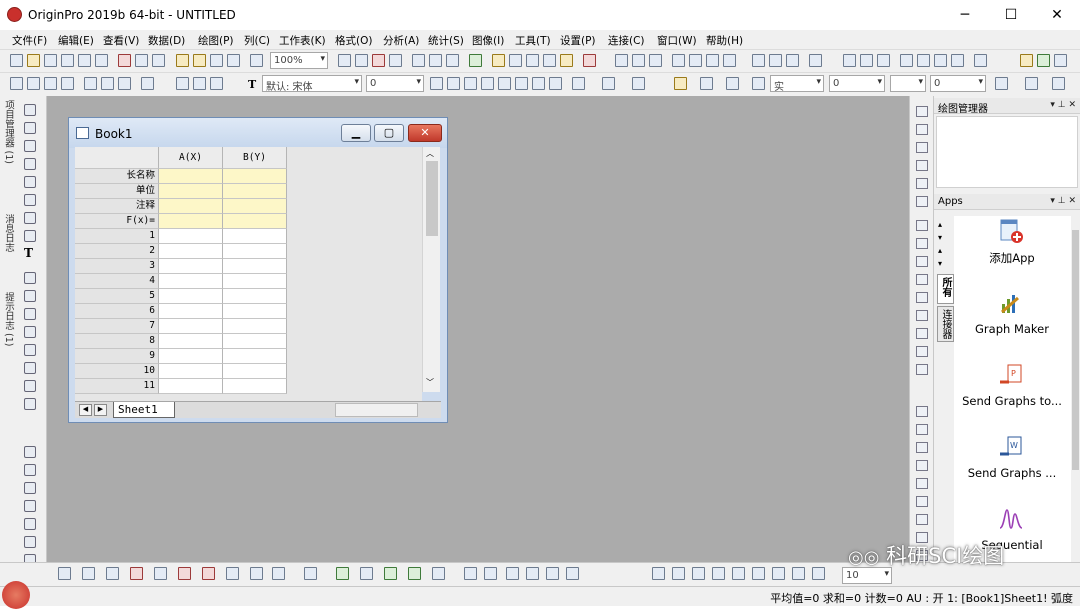 This screenshot has height=609, width=1080. Describe the element at coordinates (76, 40) in the screenshot. I see `menu-edit: 编辑(E)` at that location.